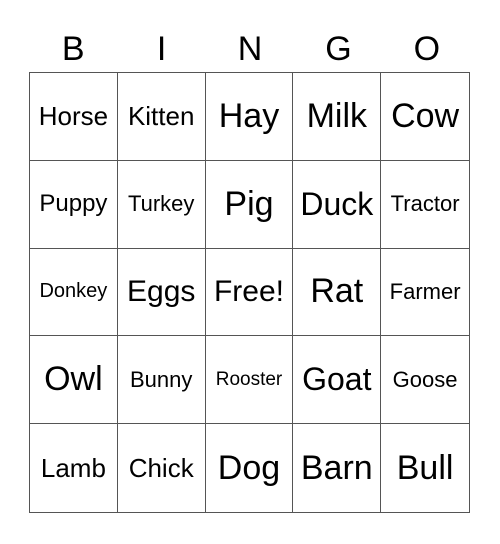 This screenshot has height=544, width=500. I want to click on bingo-cell: Puppy, so click(74, 204).